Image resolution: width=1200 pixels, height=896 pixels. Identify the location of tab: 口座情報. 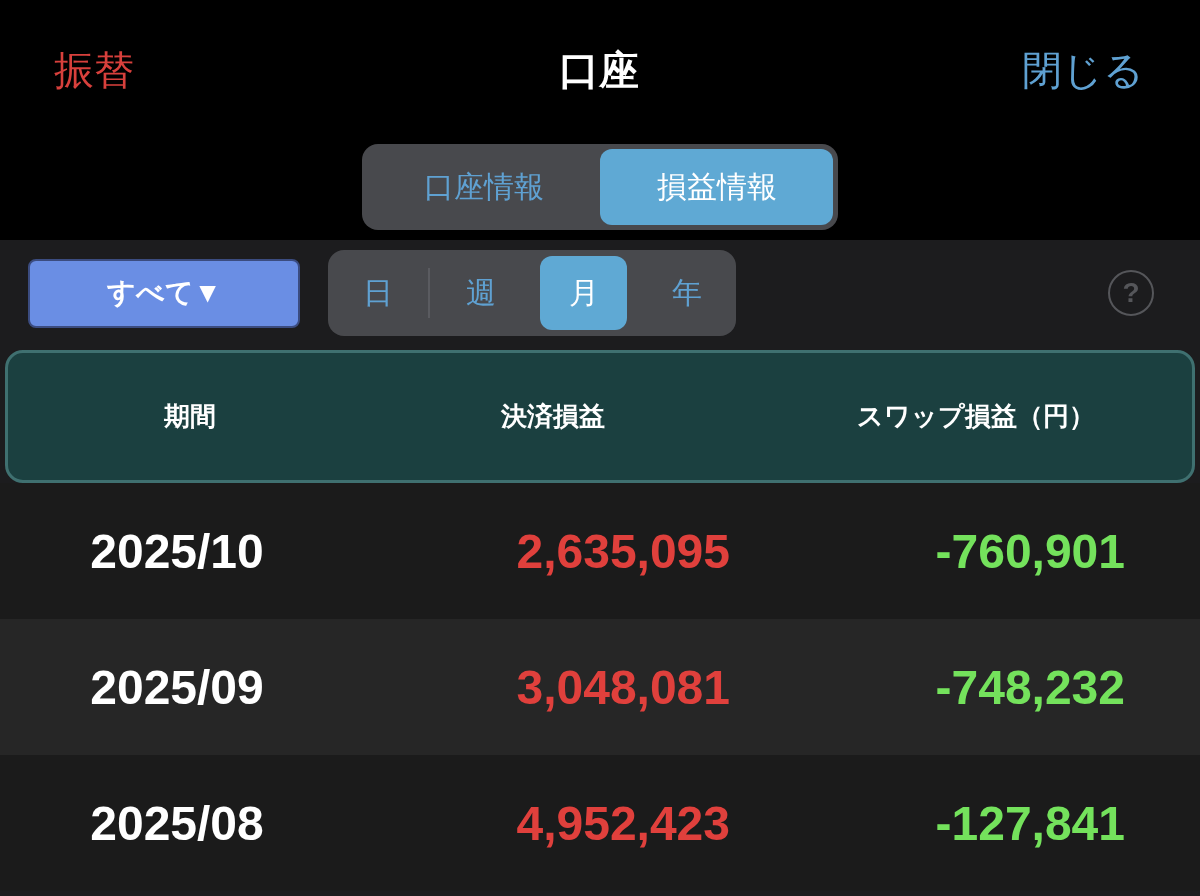
(483, 187).